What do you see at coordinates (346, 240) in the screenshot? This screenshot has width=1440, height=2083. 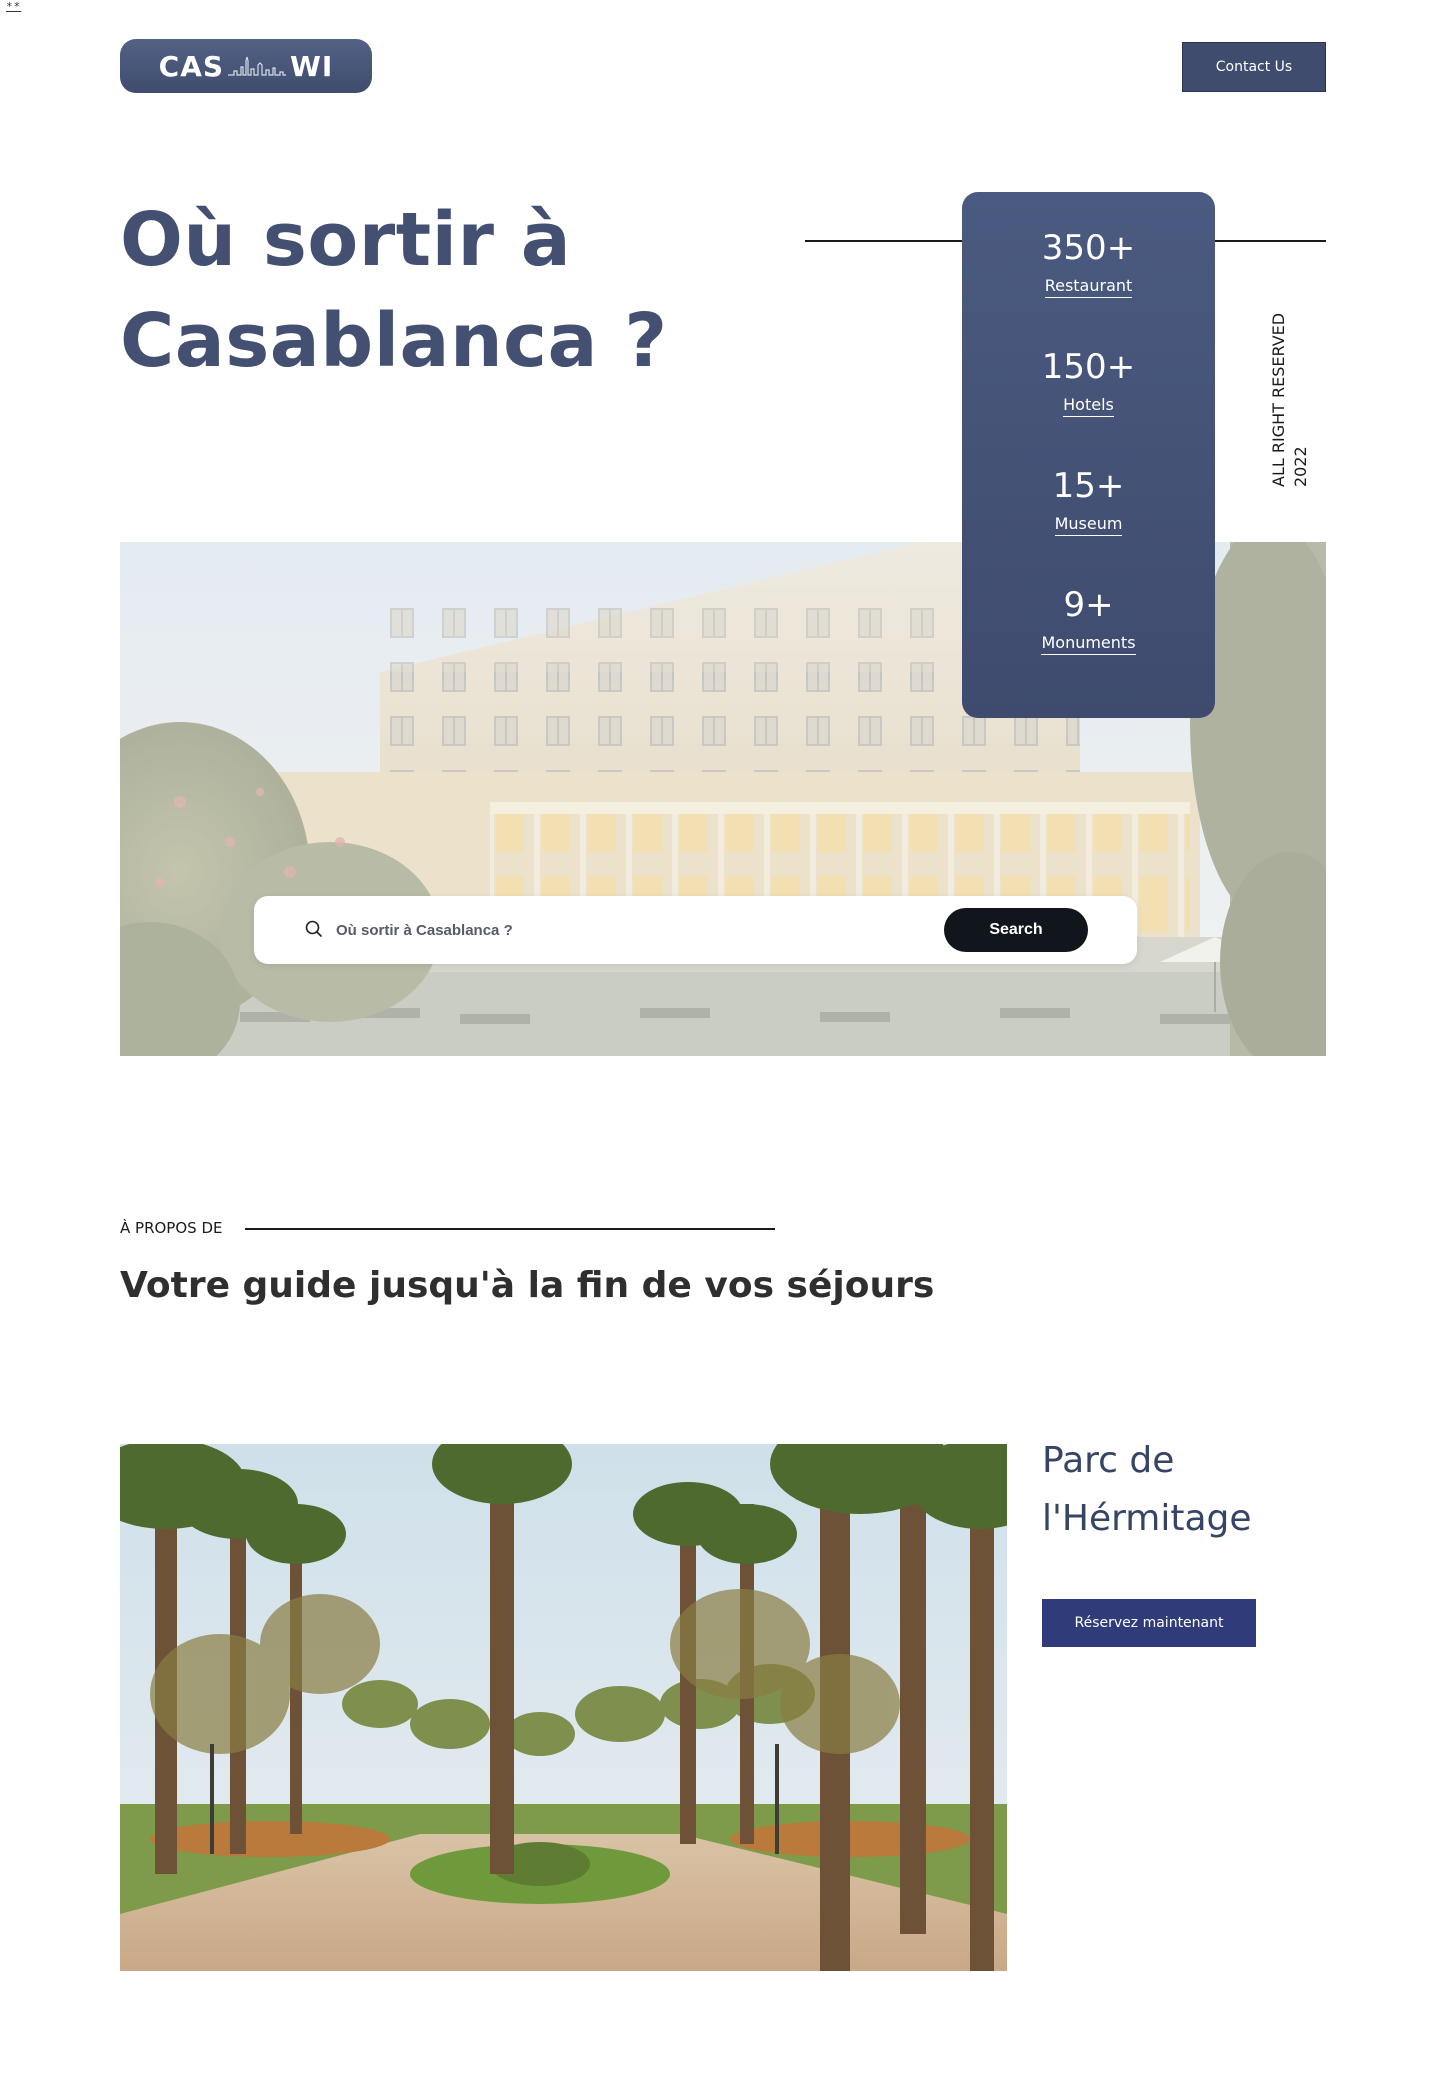 I see `hero-title-line1: Où sortir à` at bounding box center [346, 240].